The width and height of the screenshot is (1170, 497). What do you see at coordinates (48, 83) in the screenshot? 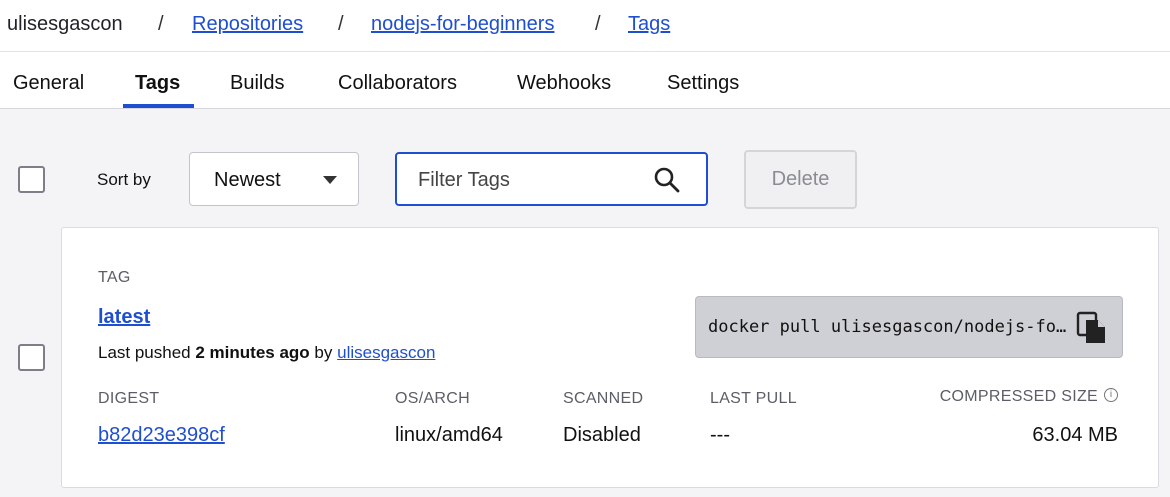
I see `tab-general: General` at bounding box center [48, 83].